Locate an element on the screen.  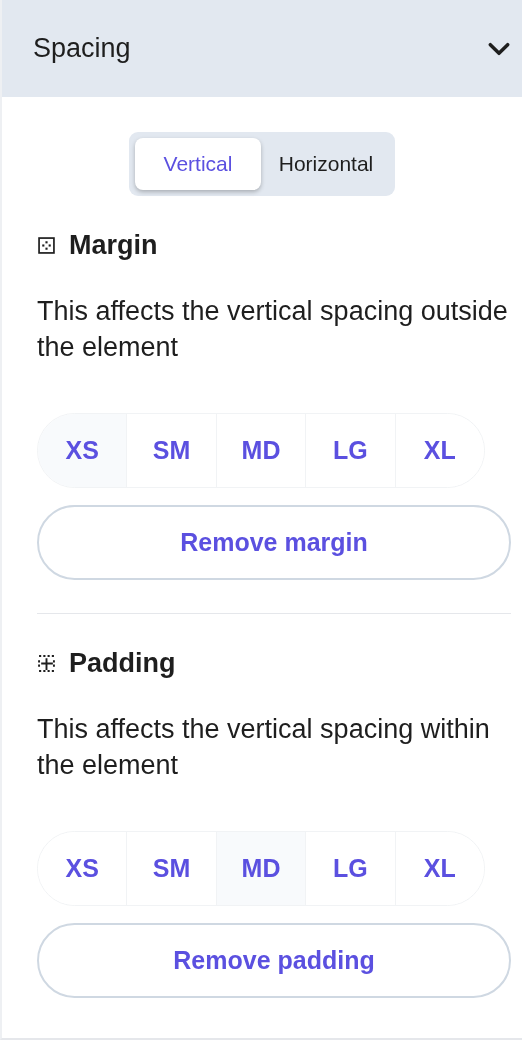
margin-icon is located at coordinates (46, 245).